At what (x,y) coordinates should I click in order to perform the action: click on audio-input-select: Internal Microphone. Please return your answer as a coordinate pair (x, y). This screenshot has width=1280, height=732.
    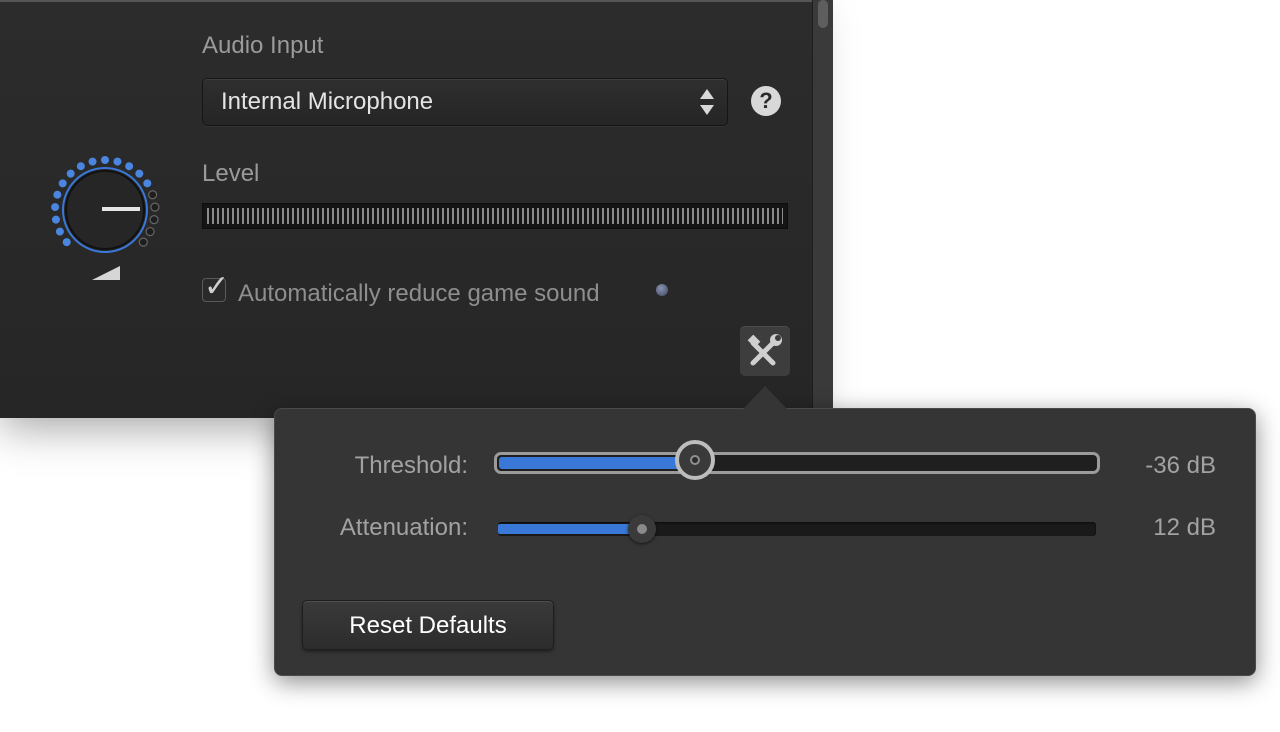
    Looking at the image, I should click on (465, 102).